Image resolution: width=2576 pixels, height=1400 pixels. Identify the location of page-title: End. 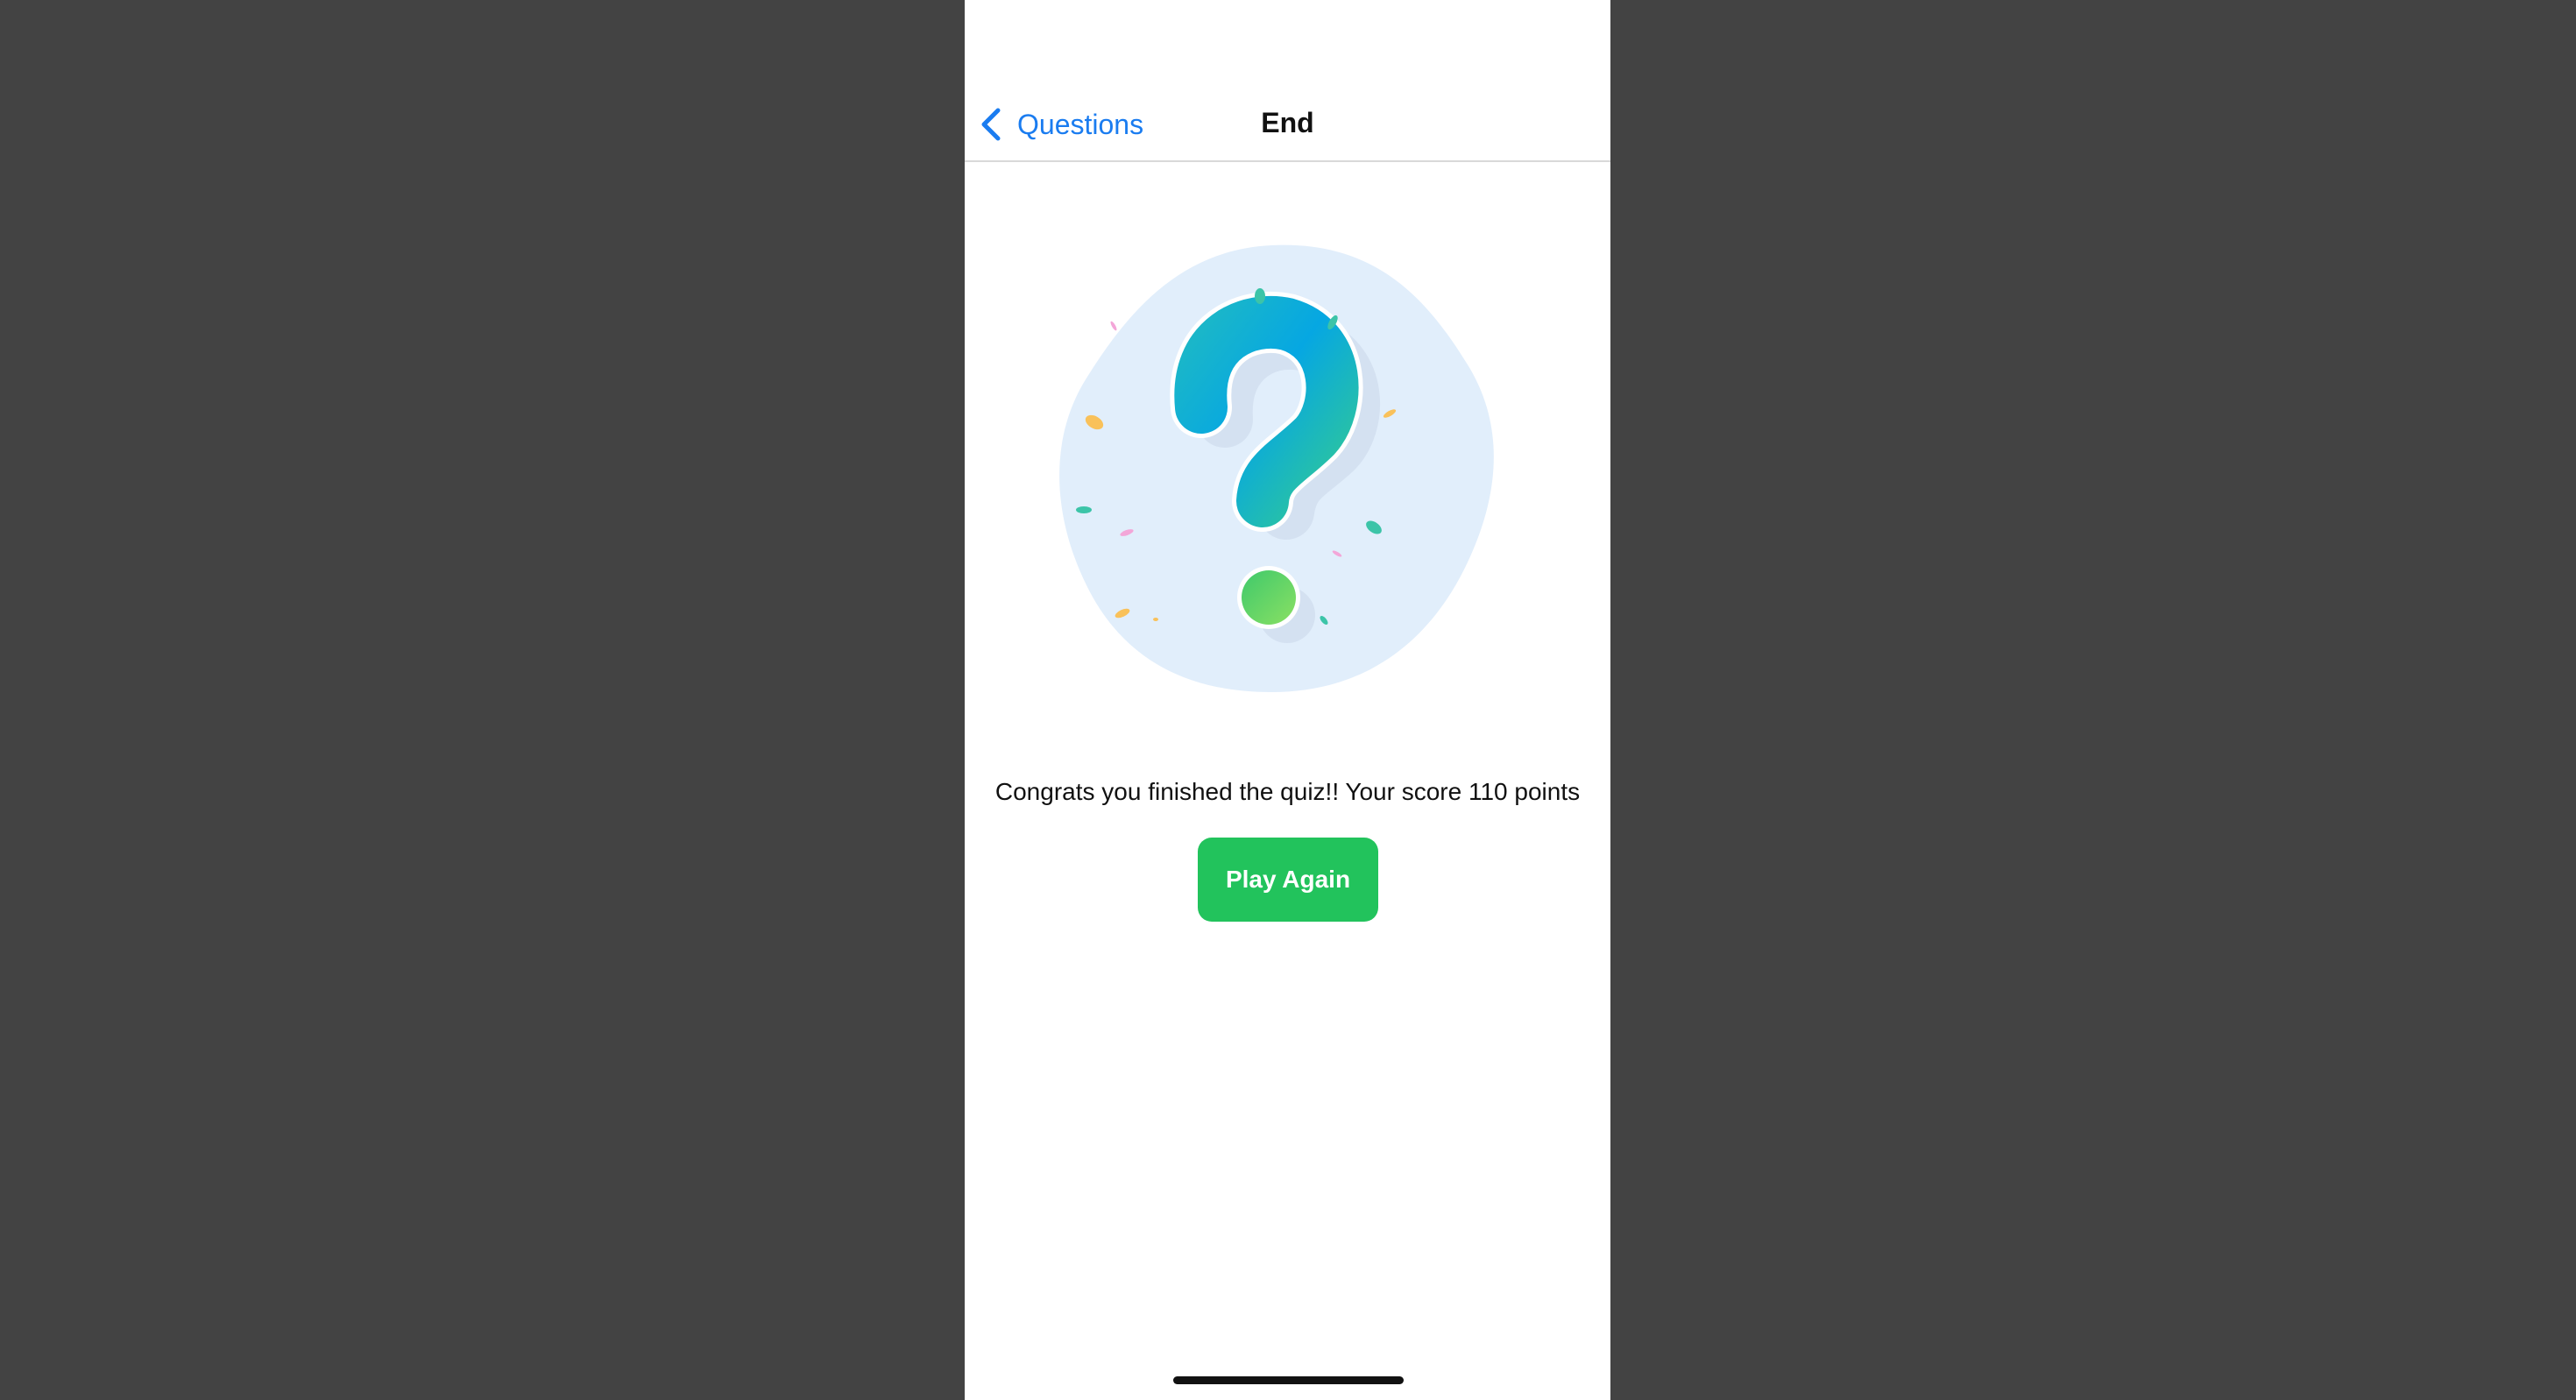
(1287, 123).